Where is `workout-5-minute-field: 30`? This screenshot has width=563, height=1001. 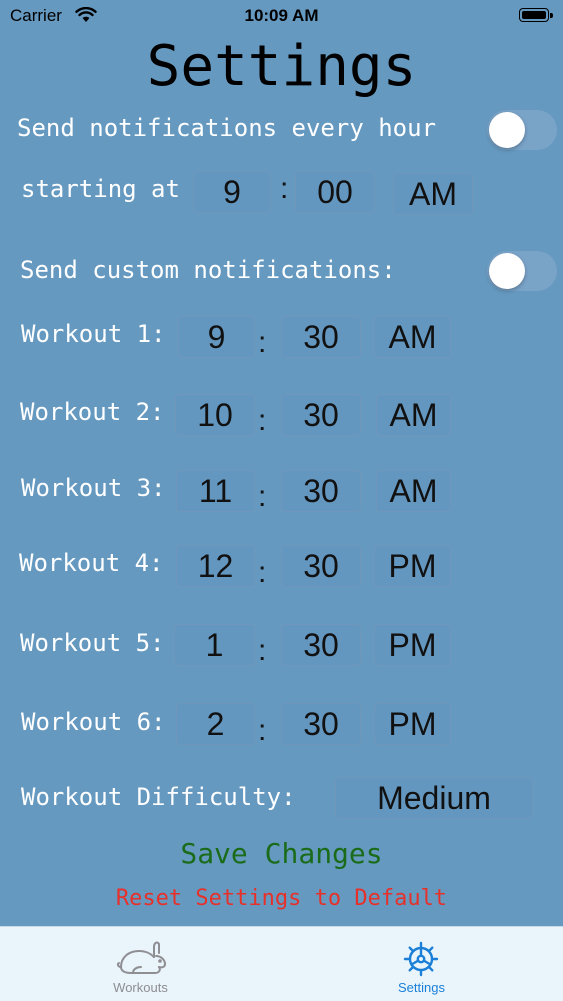
workout-5-minute-field: 30 is located at coordinates (321, 645).